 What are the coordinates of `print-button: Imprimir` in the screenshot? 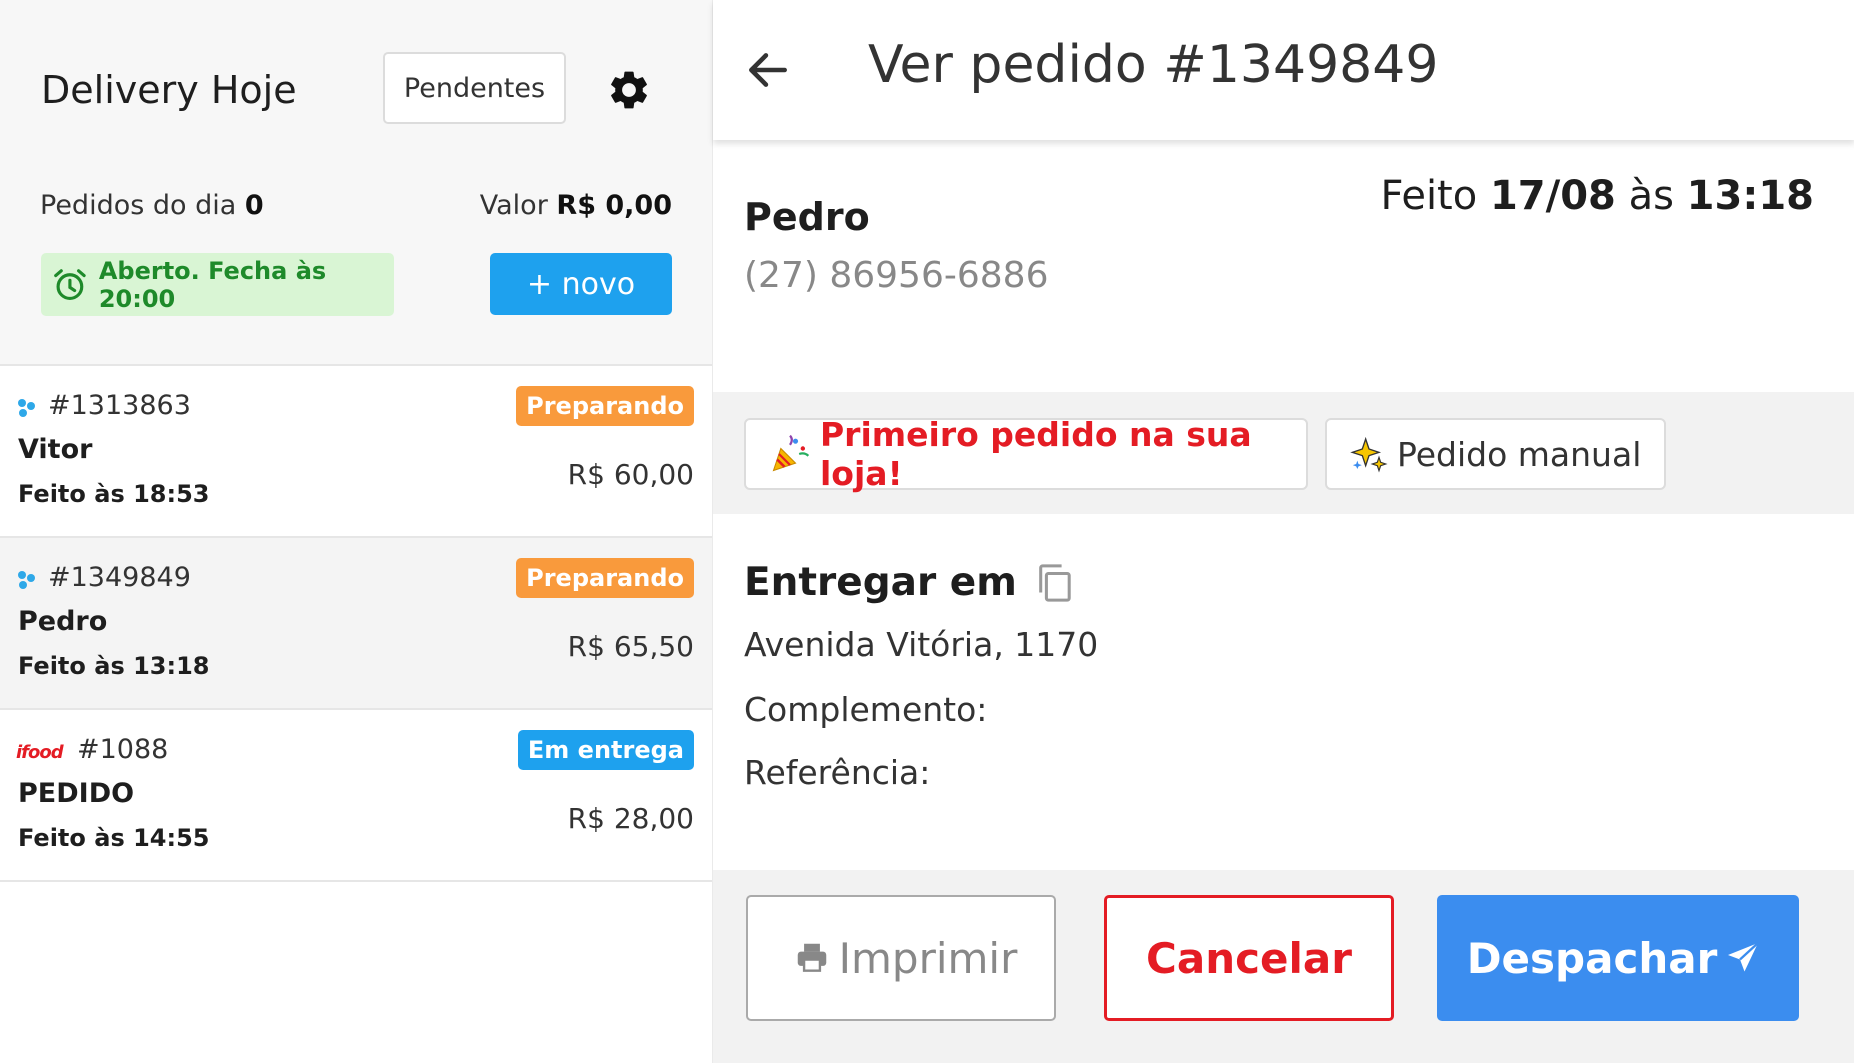 It's located at (901, 958).